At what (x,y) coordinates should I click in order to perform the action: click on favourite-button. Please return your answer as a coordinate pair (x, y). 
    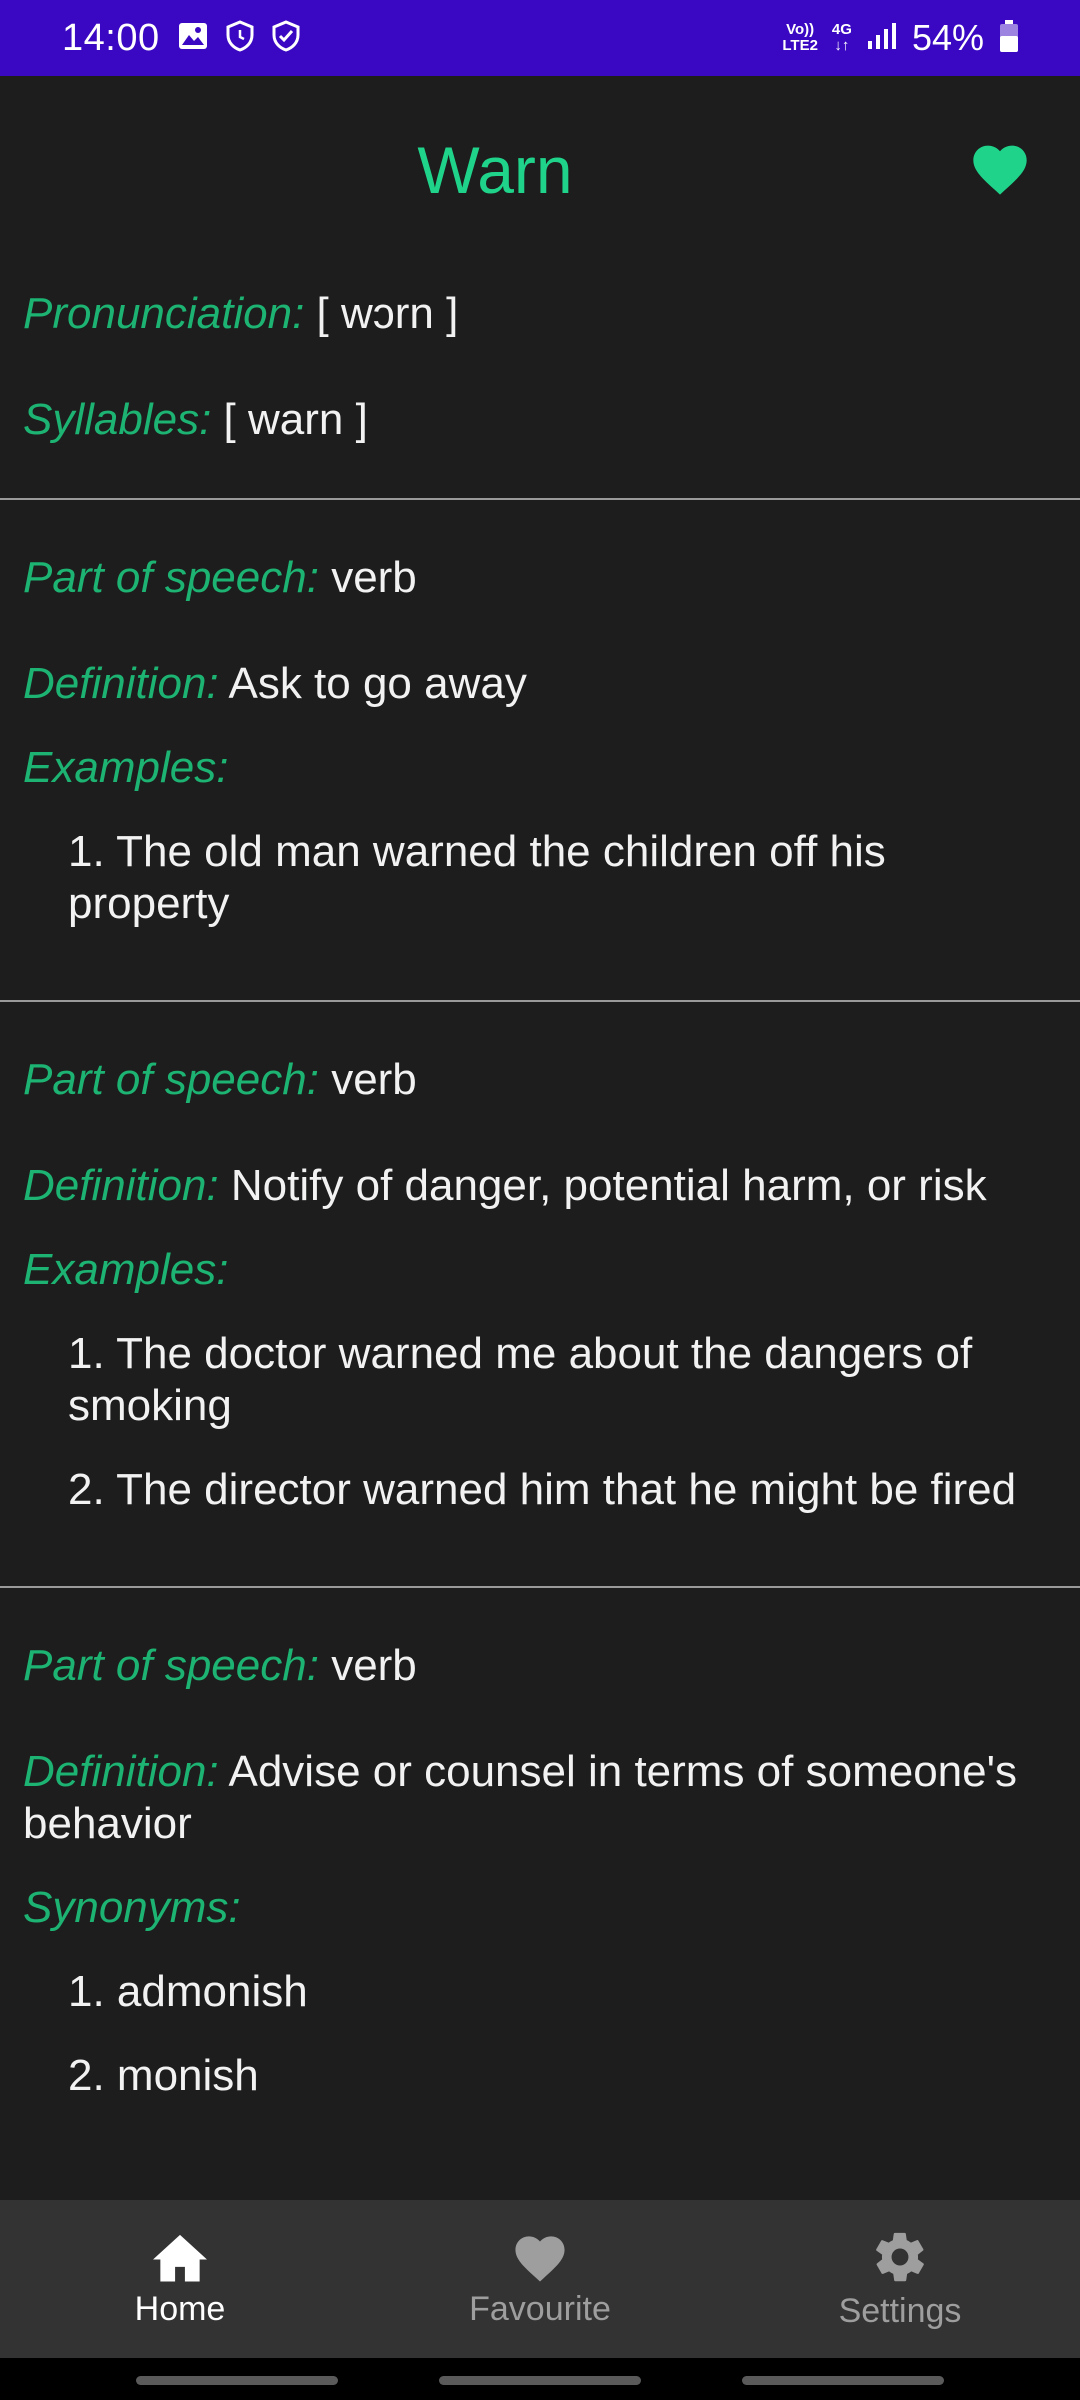
    Looking at the image, I should click on (1000, 168).